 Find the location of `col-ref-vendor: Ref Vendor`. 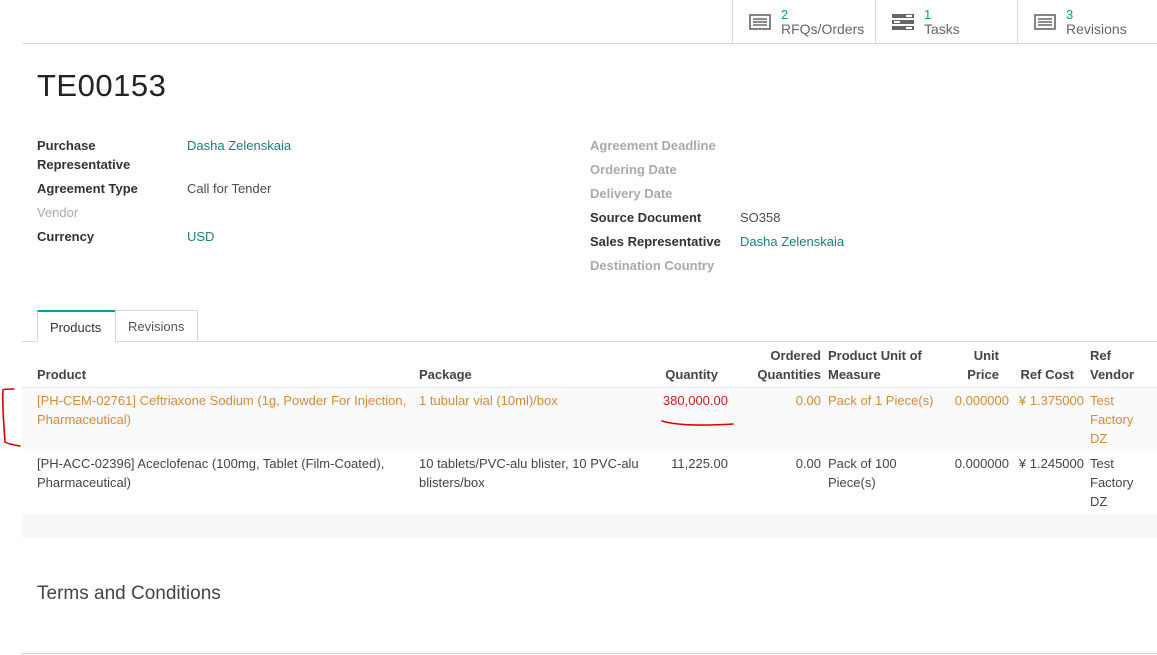

col-ref-vendor: Ref Vendor is located at coordinates (1112, 365).